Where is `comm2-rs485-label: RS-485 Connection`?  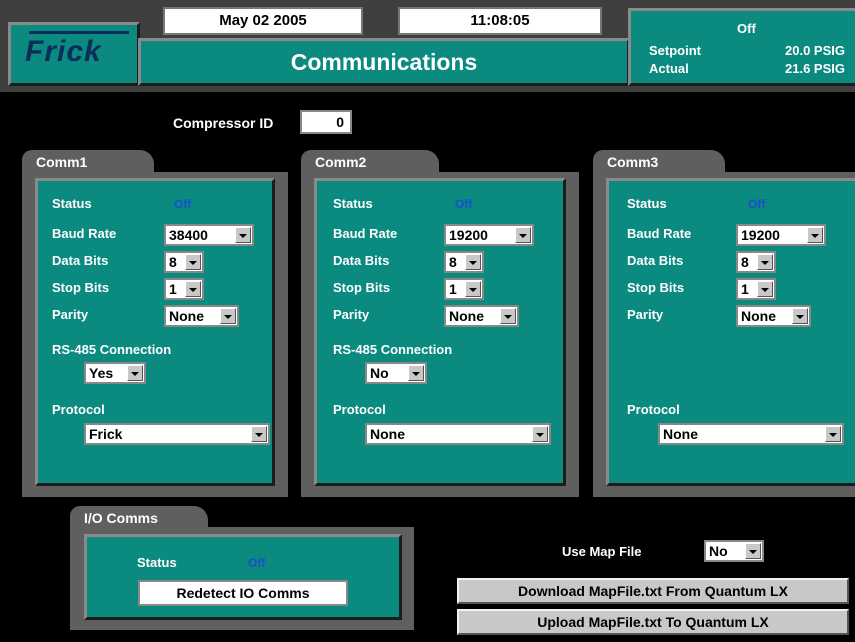
comm2-rs485-label: RS-485 Connection is located at coordinates (393, 349).